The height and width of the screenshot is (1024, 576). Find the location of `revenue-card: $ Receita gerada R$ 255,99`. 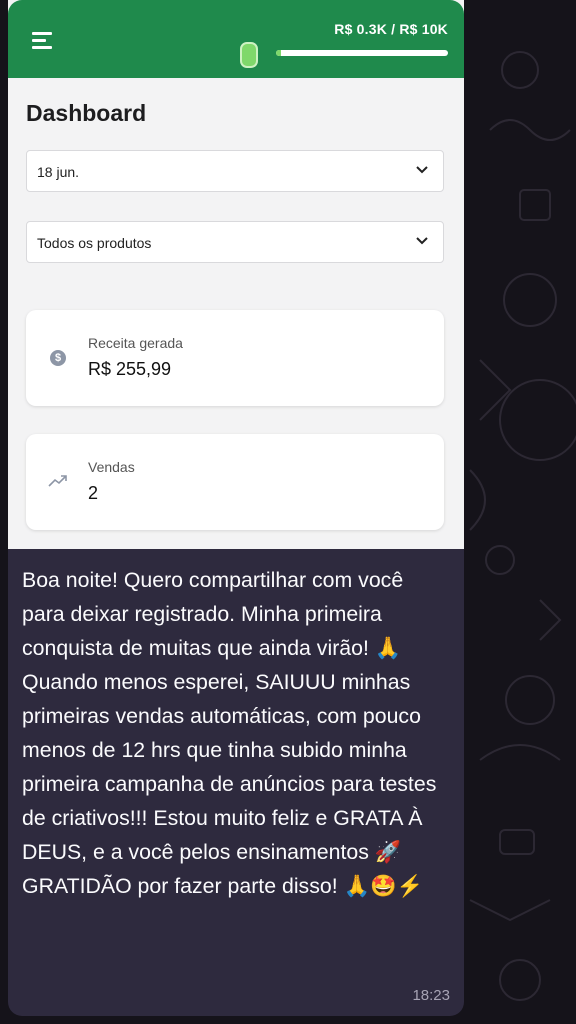

revenue-card: $ Receita gerada R$ 255,99 is located at coordinates (235, 358).